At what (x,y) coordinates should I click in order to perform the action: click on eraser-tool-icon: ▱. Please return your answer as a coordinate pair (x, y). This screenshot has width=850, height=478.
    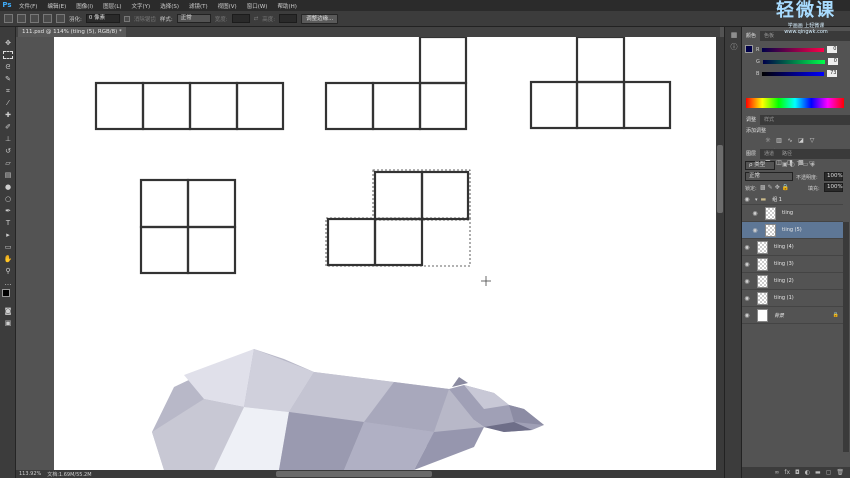
    Looking at the image, I should click on (8, 163).